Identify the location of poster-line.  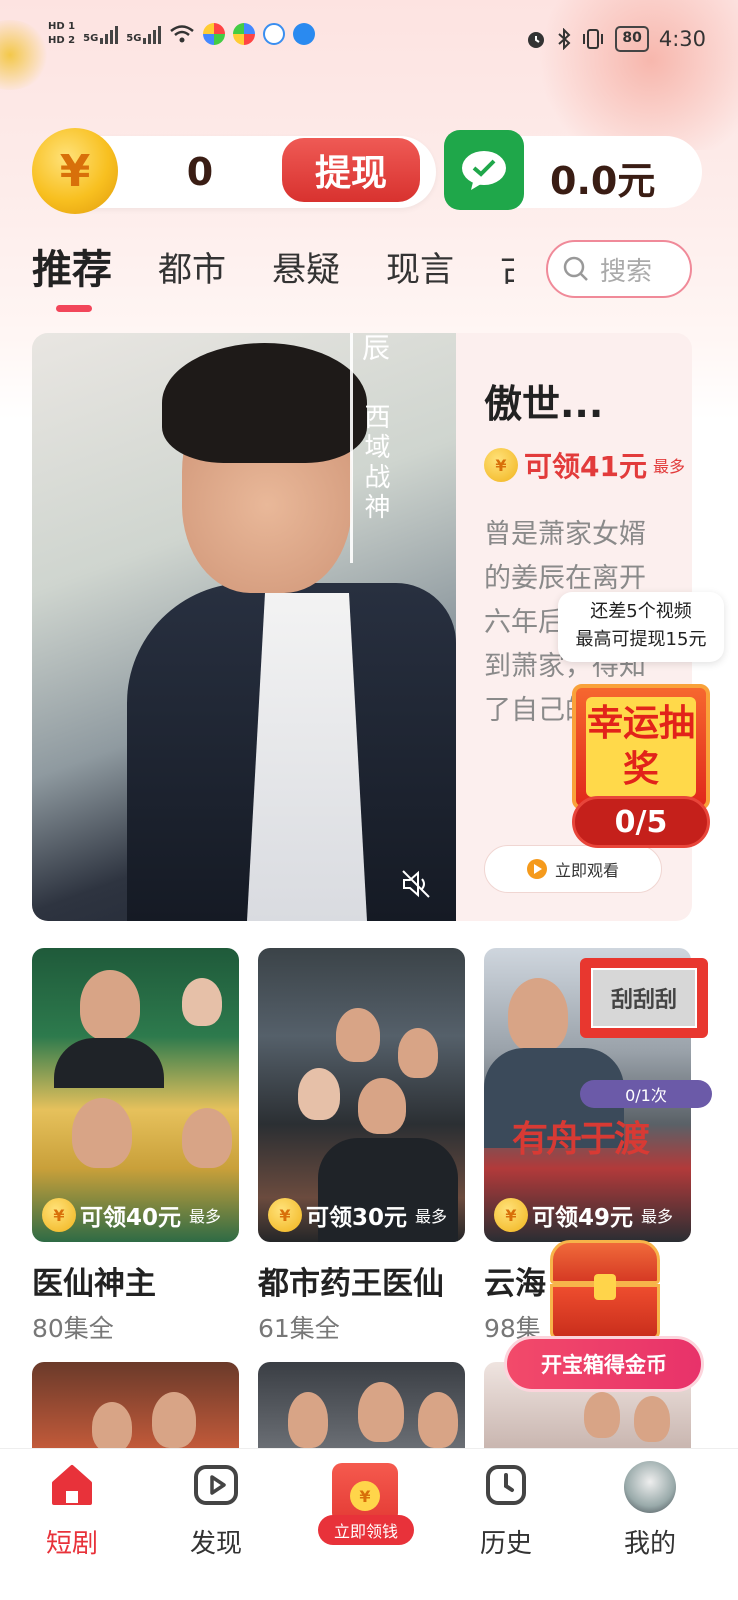
(351, 448).